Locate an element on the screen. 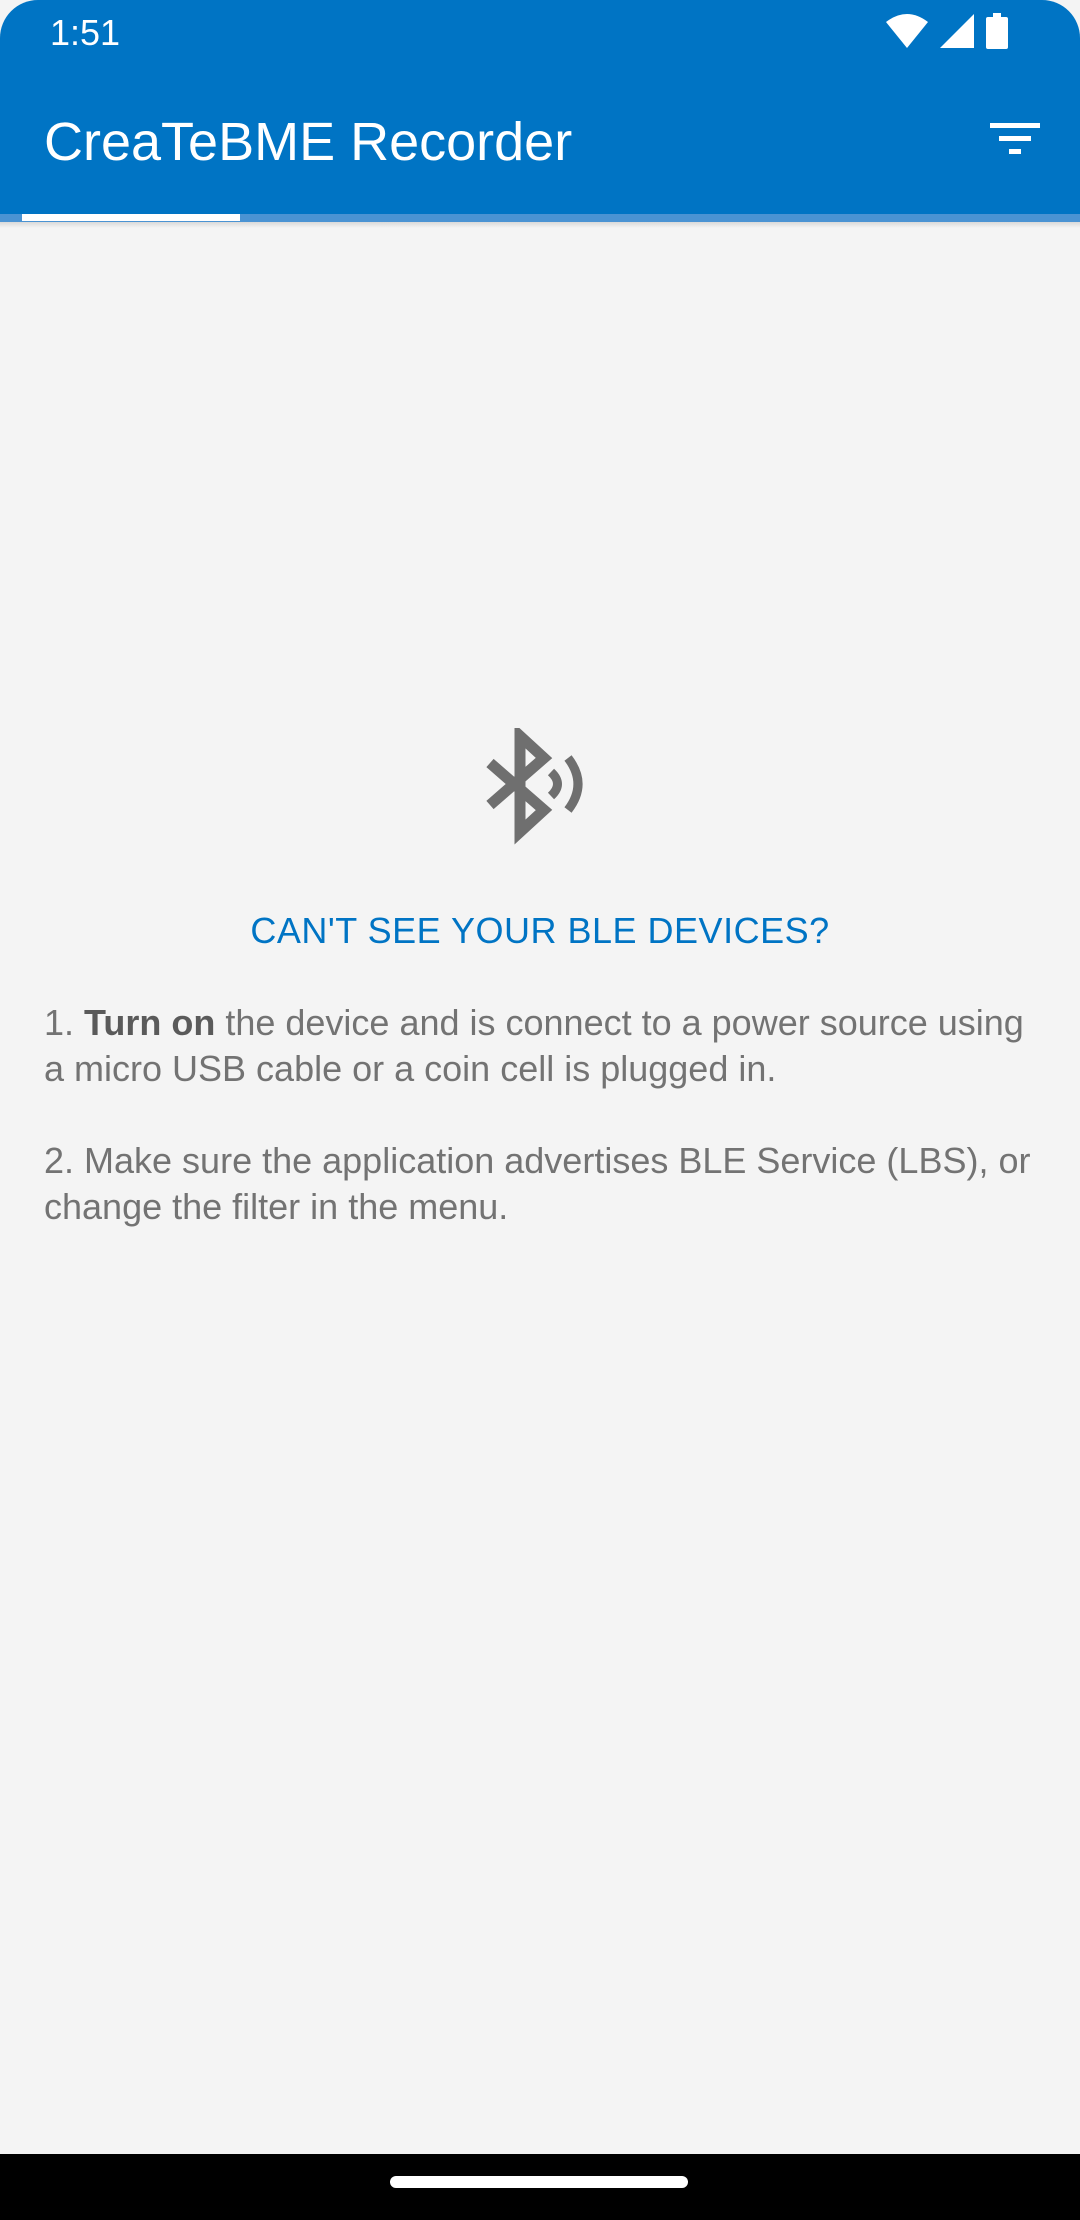 Image resolution: width=1080 pixels, height=2220 pixels. battery-icon is located at coordinates (997, 33).